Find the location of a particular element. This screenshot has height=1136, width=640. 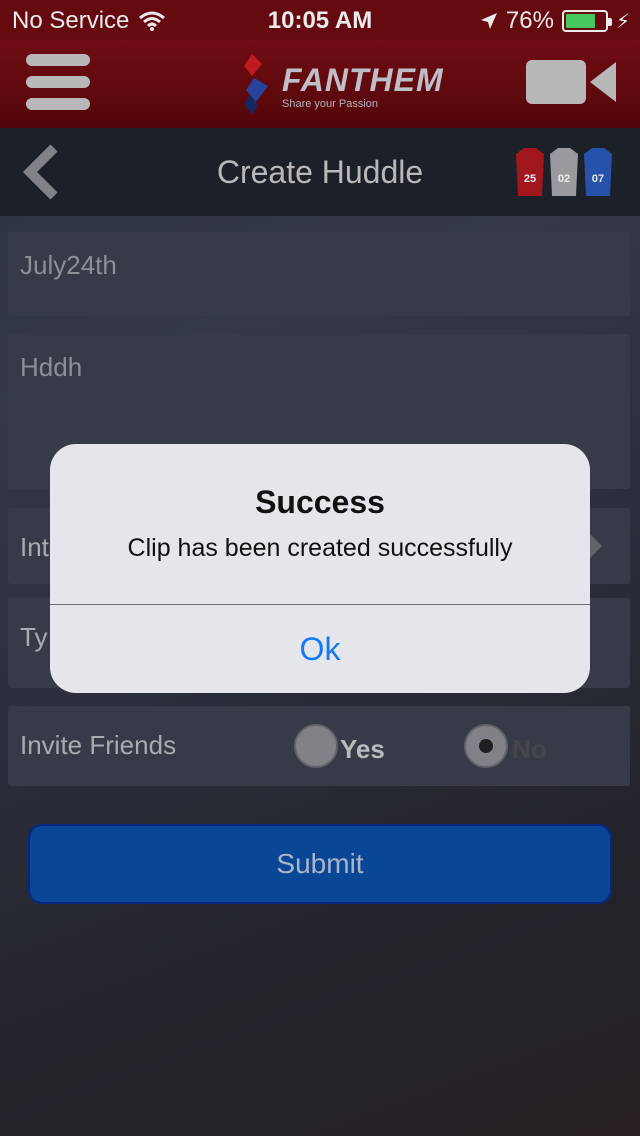

alert-message: Clip has been created successfully is located at coordinates (320, 548).